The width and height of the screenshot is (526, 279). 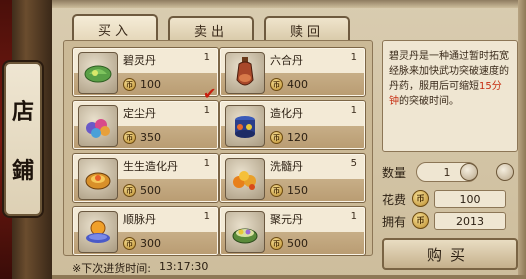 What do you see at coordinates (353, 163) in the screenshot?
I see `item-qty: 5` at bounding box center [353, 163].